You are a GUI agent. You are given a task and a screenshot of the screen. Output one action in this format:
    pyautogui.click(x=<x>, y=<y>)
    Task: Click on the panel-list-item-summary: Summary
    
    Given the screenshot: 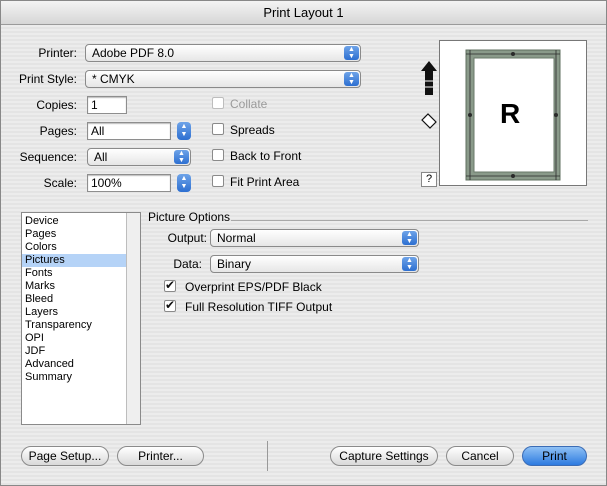 What is the action you would take?
    pyautogui.click(x=74, y=377)
    